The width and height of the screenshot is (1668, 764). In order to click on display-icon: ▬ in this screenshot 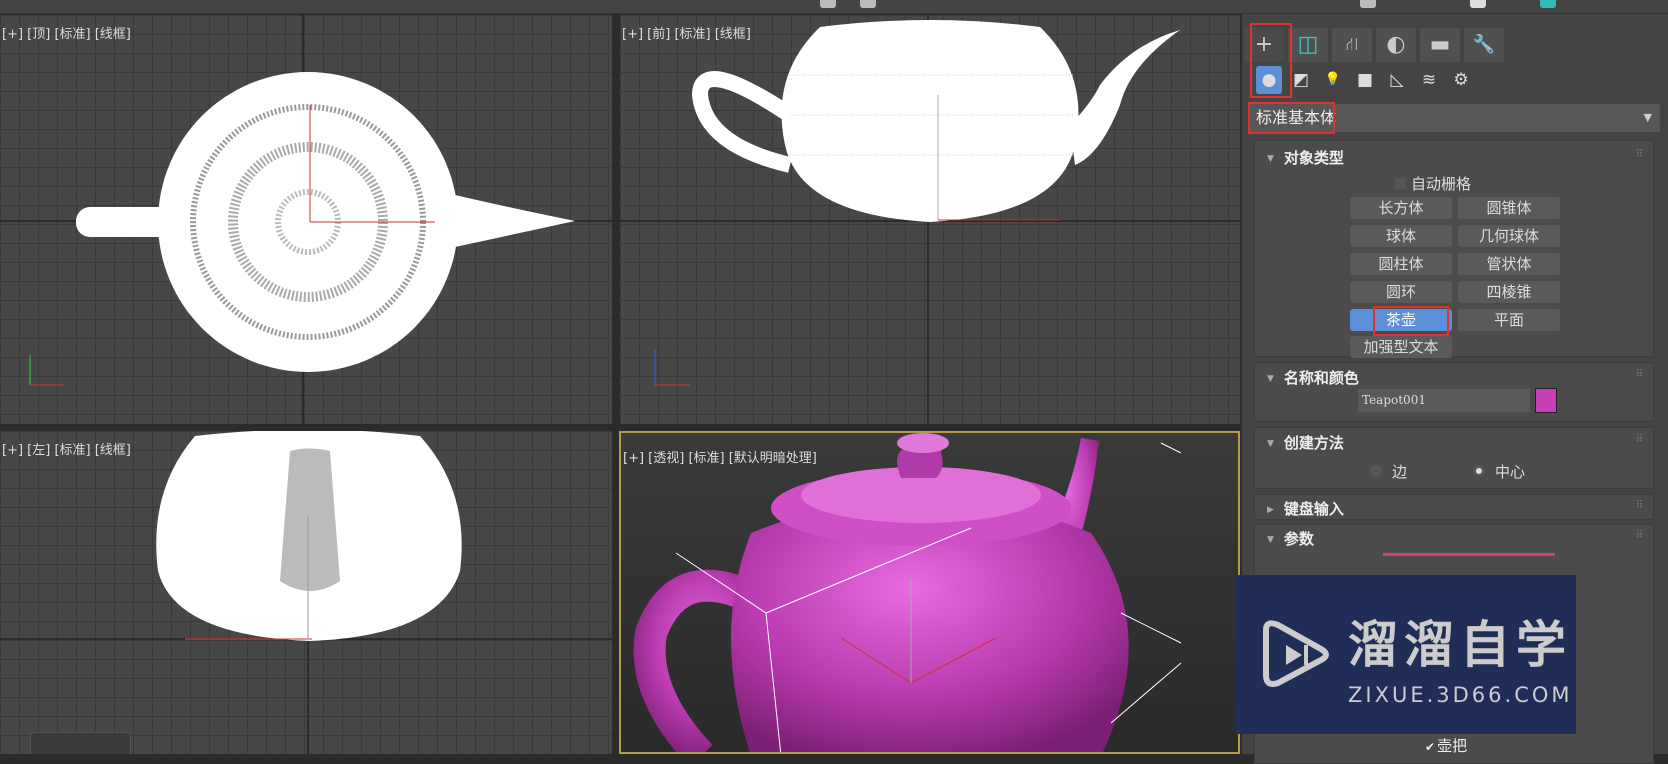, I will do `click(1440, 44)`.